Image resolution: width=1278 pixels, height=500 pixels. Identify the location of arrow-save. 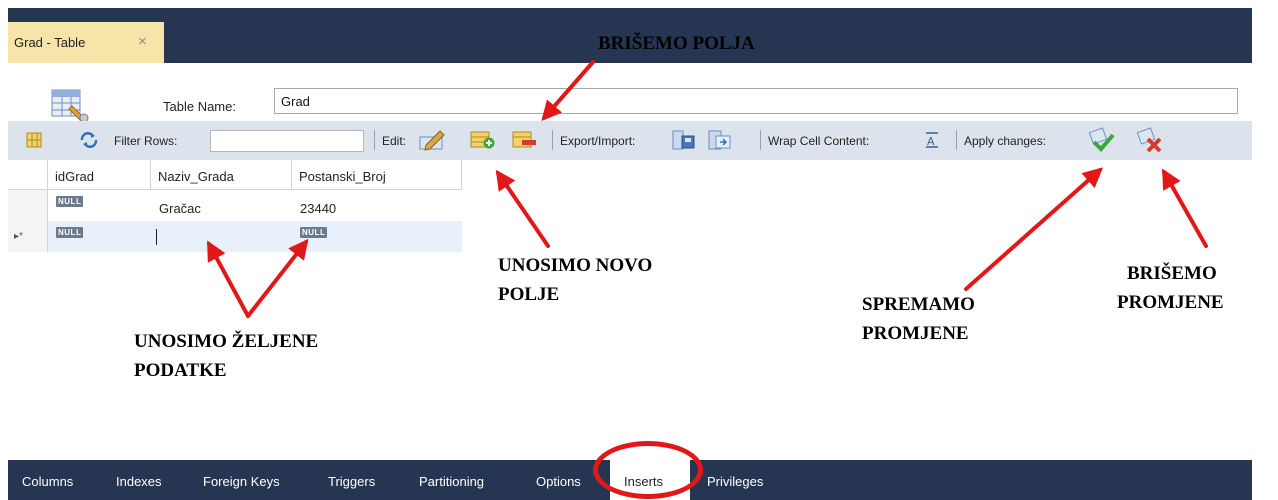
(1033, 229).